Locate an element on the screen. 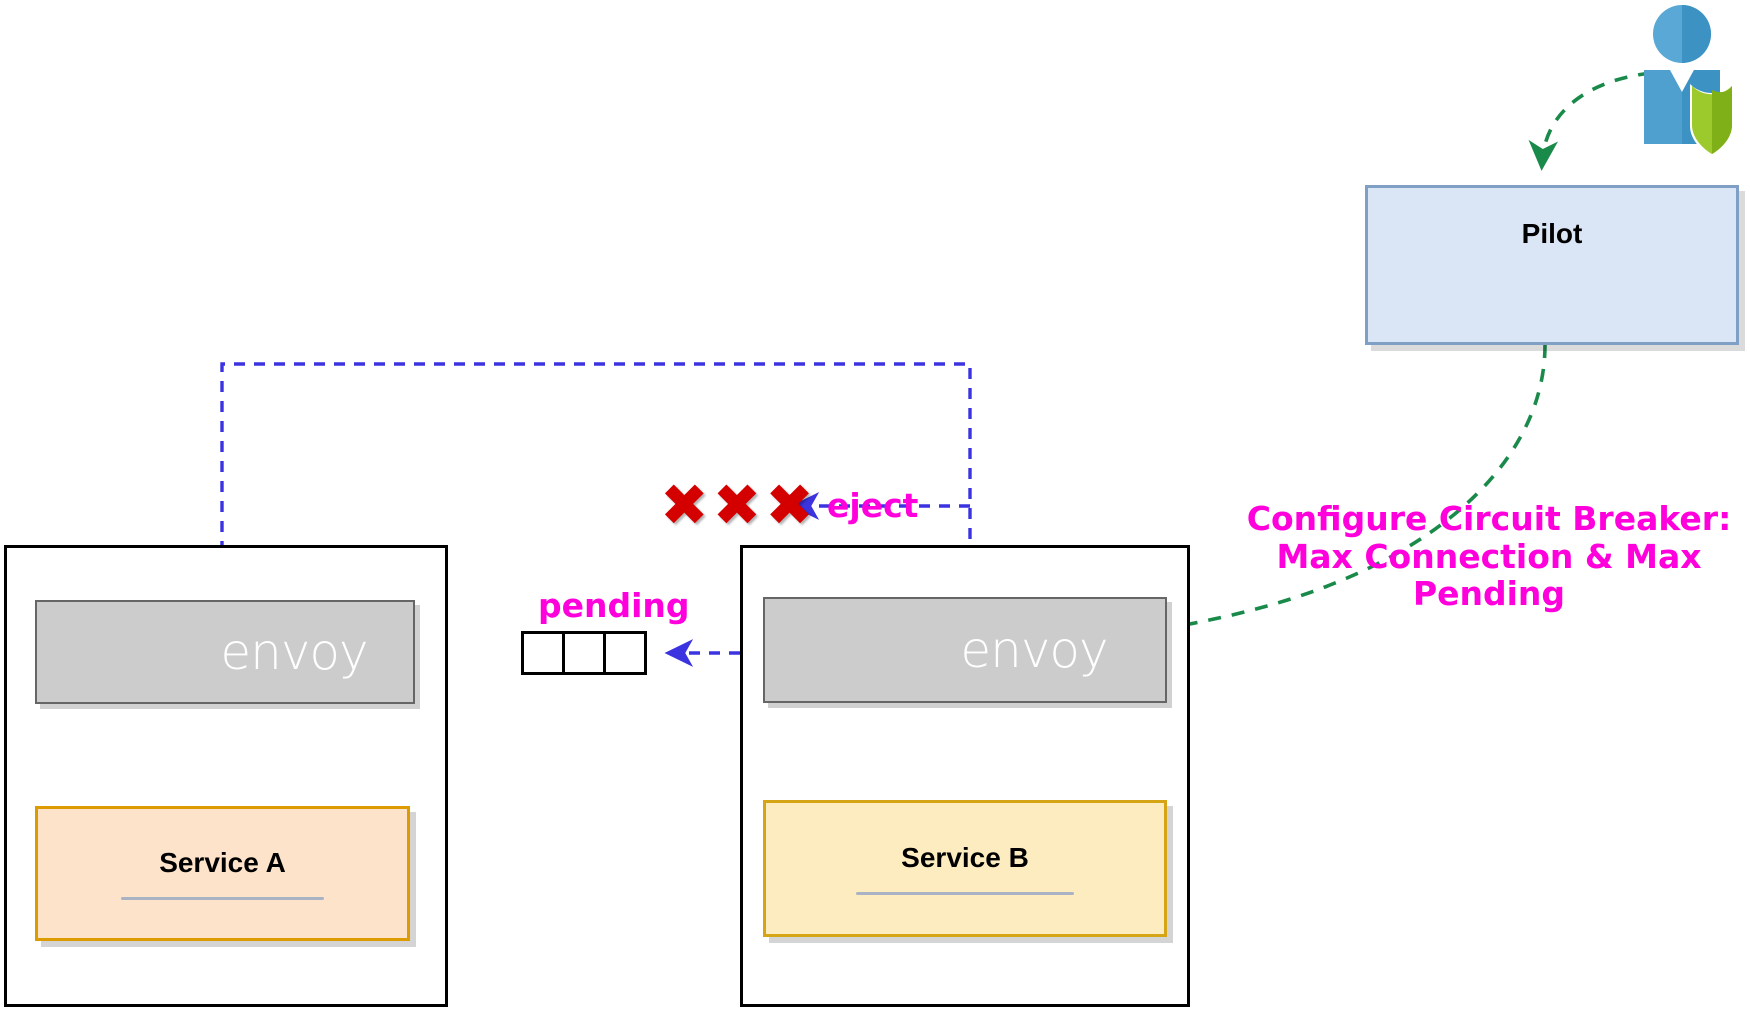  envoy-sidecar-a: envoy is located at coordinates (225, 652).